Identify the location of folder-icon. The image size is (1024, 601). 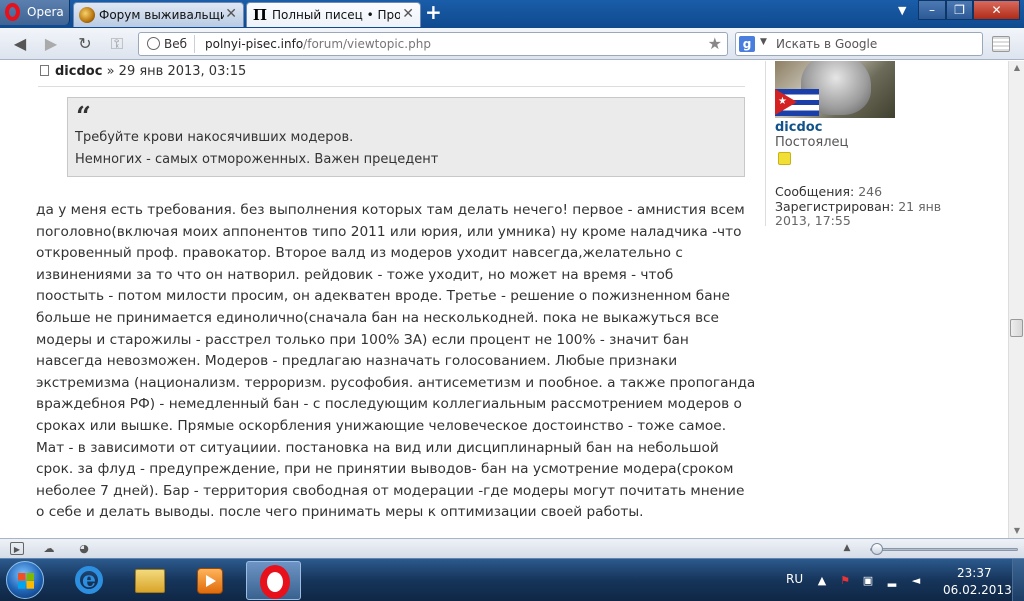
(150, 581).